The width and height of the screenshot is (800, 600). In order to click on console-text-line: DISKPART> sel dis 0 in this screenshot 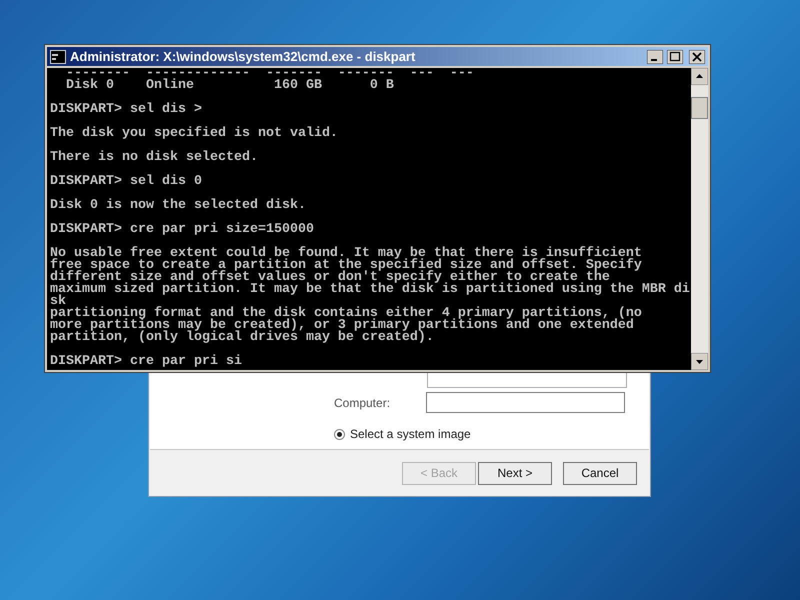, I will do `click(126, 182)`.